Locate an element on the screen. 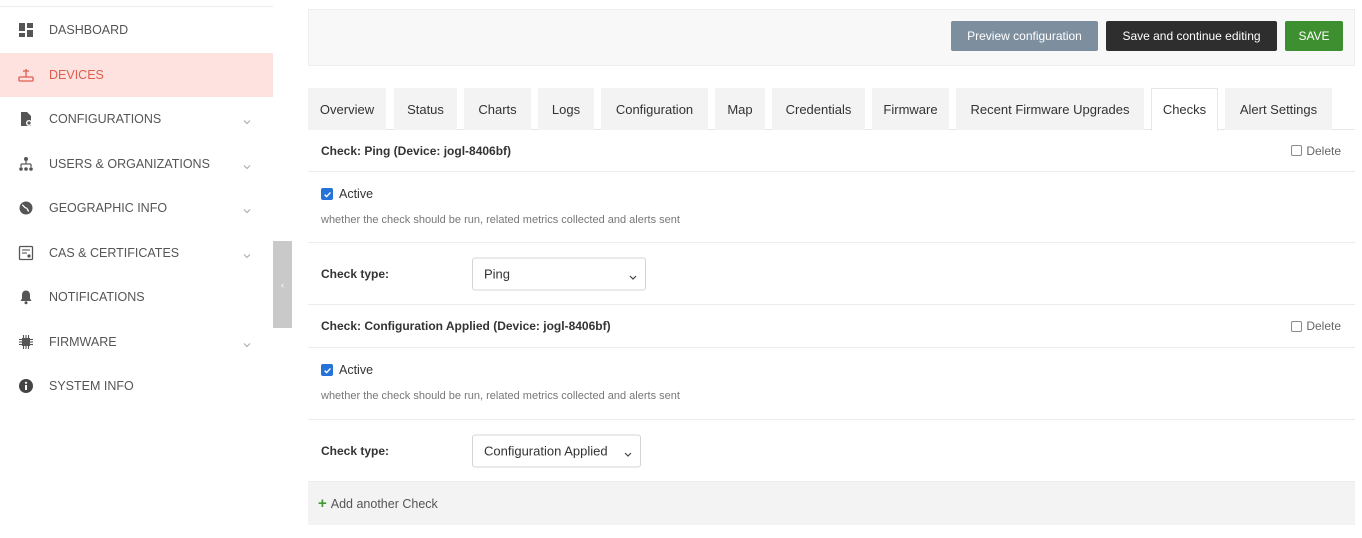 The height and width of the screenshot is (538, 1362). tab-recent-firmware-upgrades: Recent Firmware Upgrades is located at coordinates (1050, 109).